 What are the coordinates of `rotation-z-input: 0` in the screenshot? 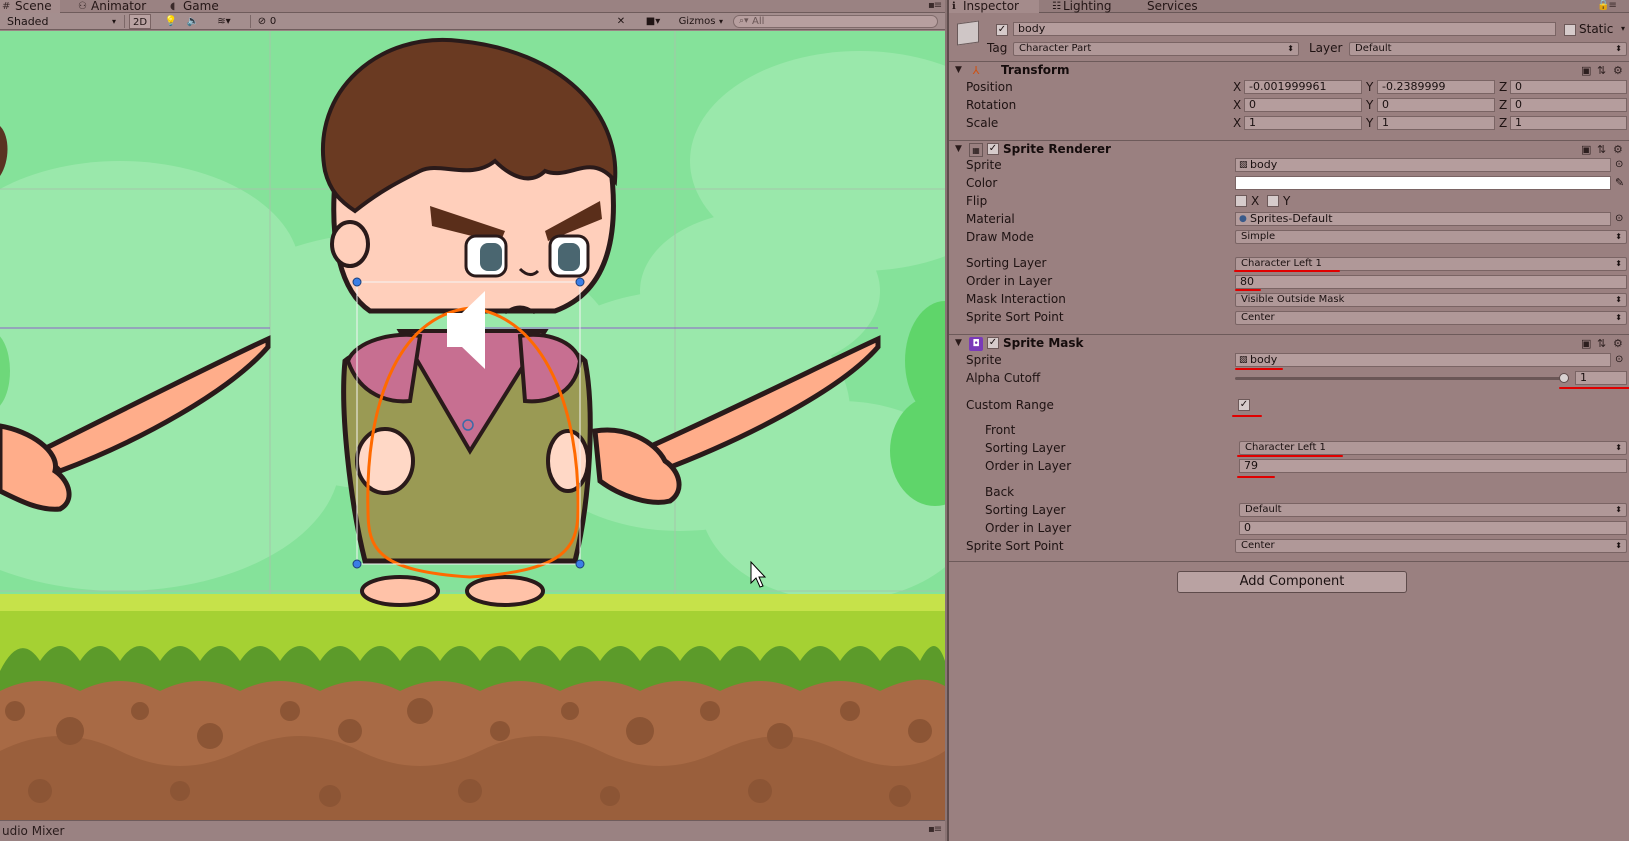 It's located at (1568, 105).